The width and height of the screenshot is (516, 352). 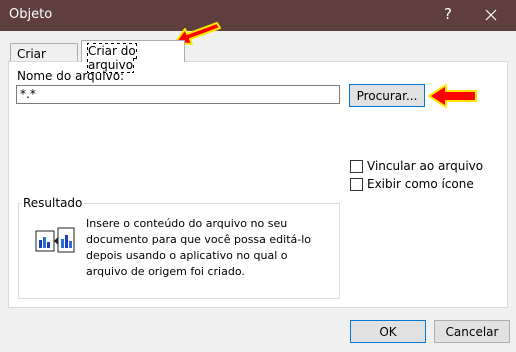 I want to click on result-line: depois usando o aplicativo no qual o, so click(x=187, y=255).